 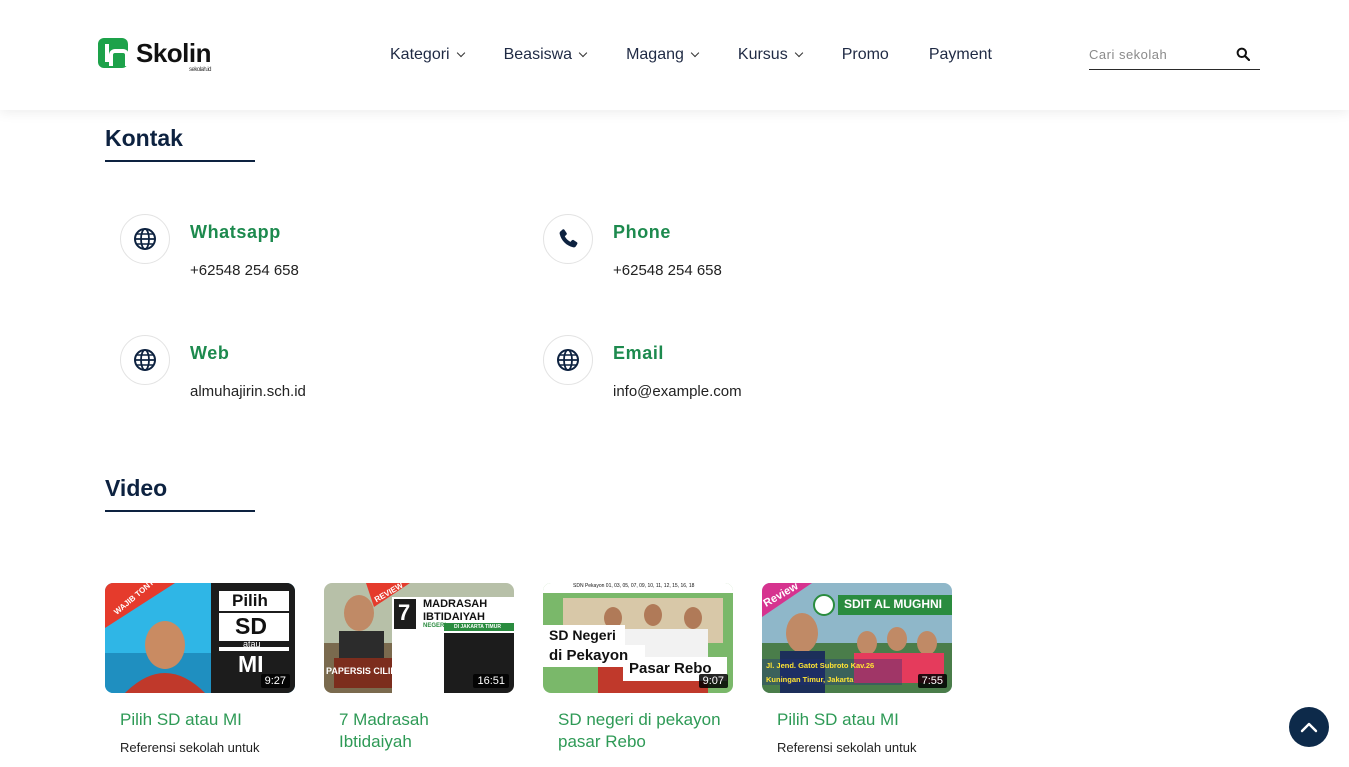 What do you see at coordinates (419, 731) in the screenshot?
I see `video-title: 7 Madrasah Ibtidaiyah` at bounding box center [419, 731].